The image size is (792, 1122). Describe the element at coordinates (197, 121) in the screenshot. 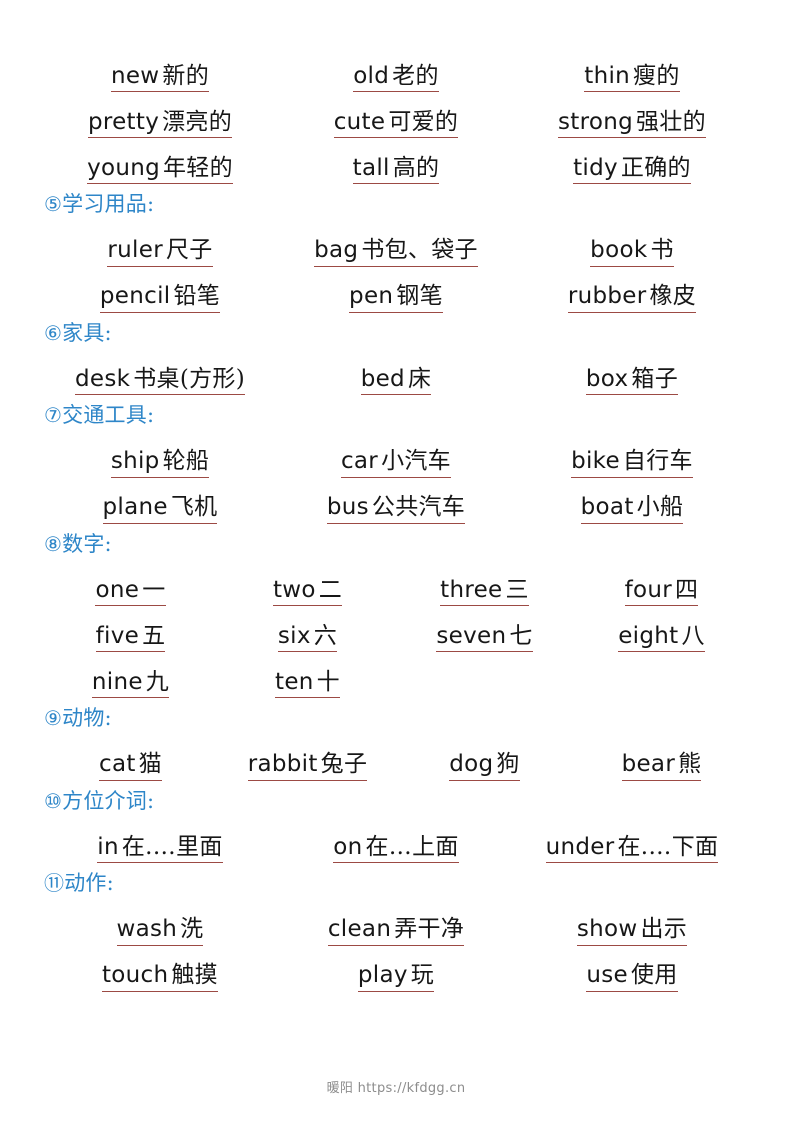

I see `term-chinese: 漂亮的` at that location.